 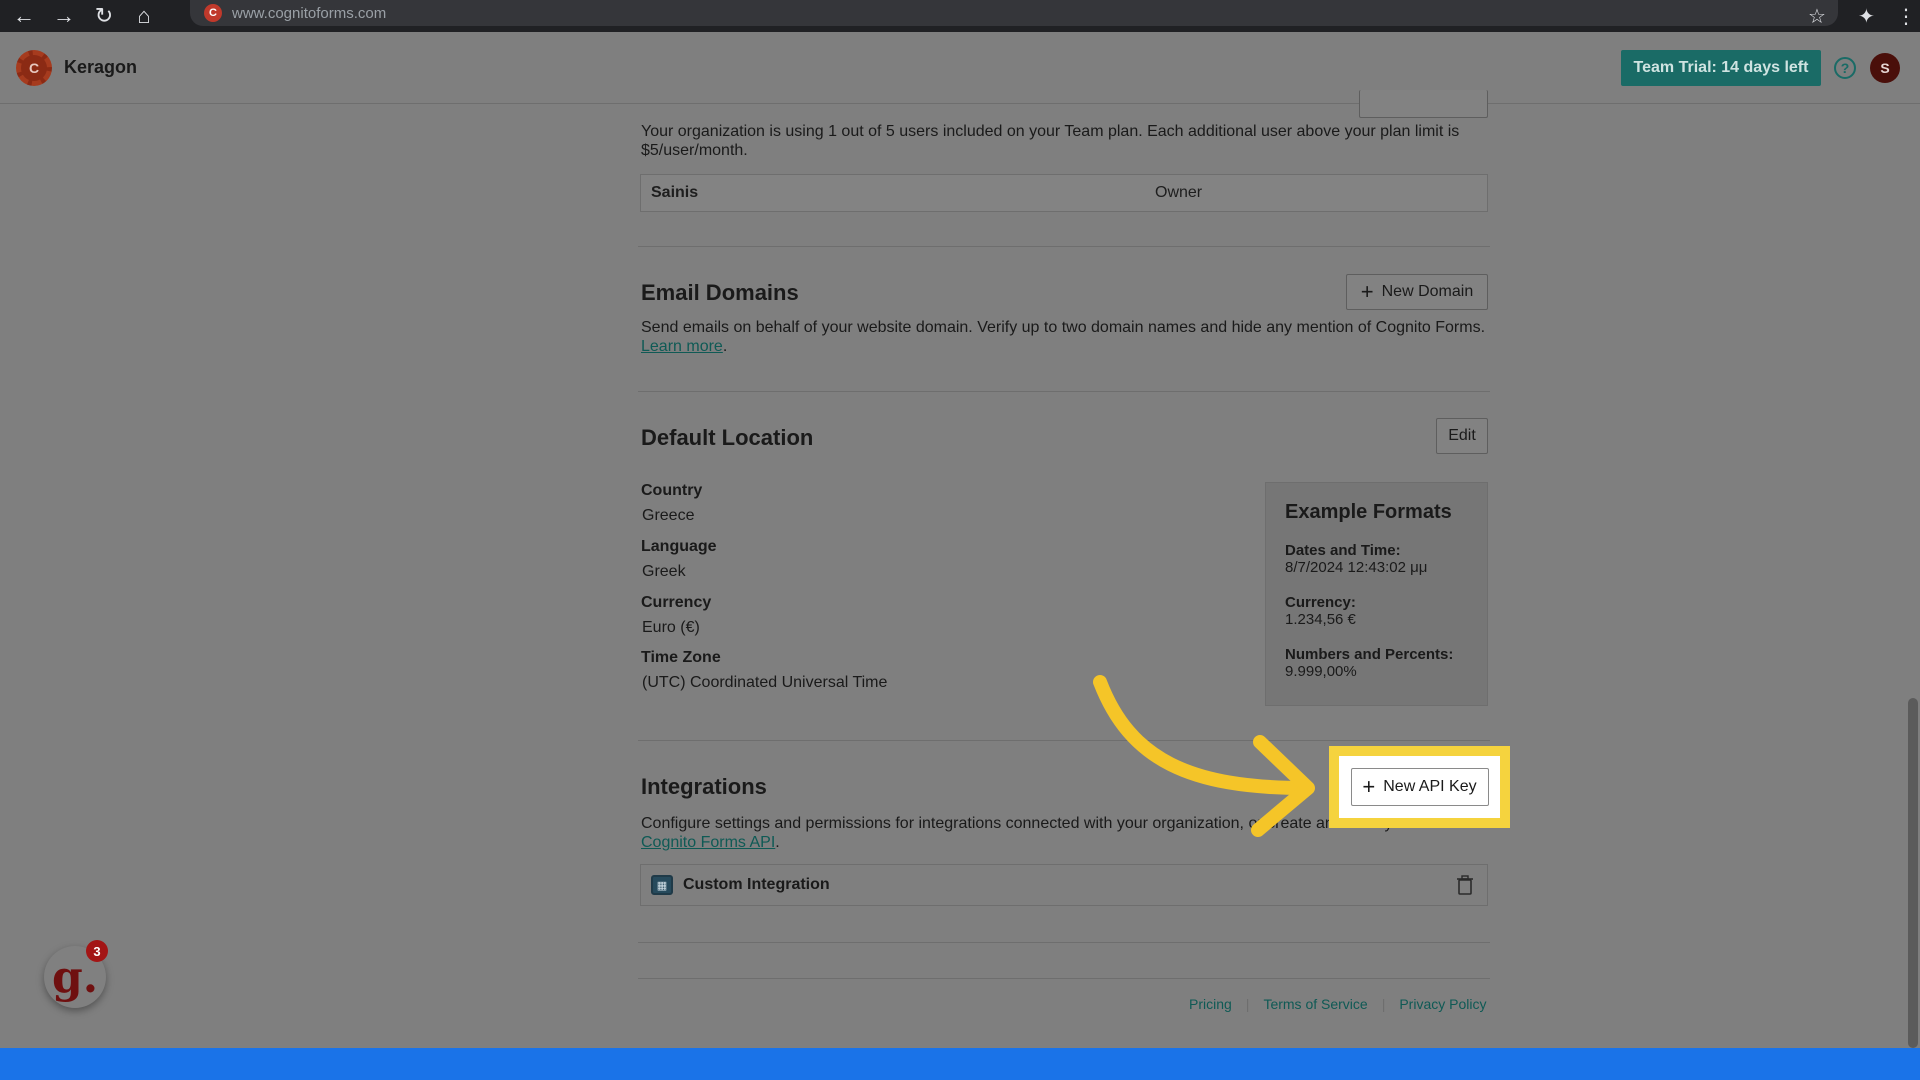 I want to click on new-api-key-button: + New API Key, so click(x=1420, y=787).